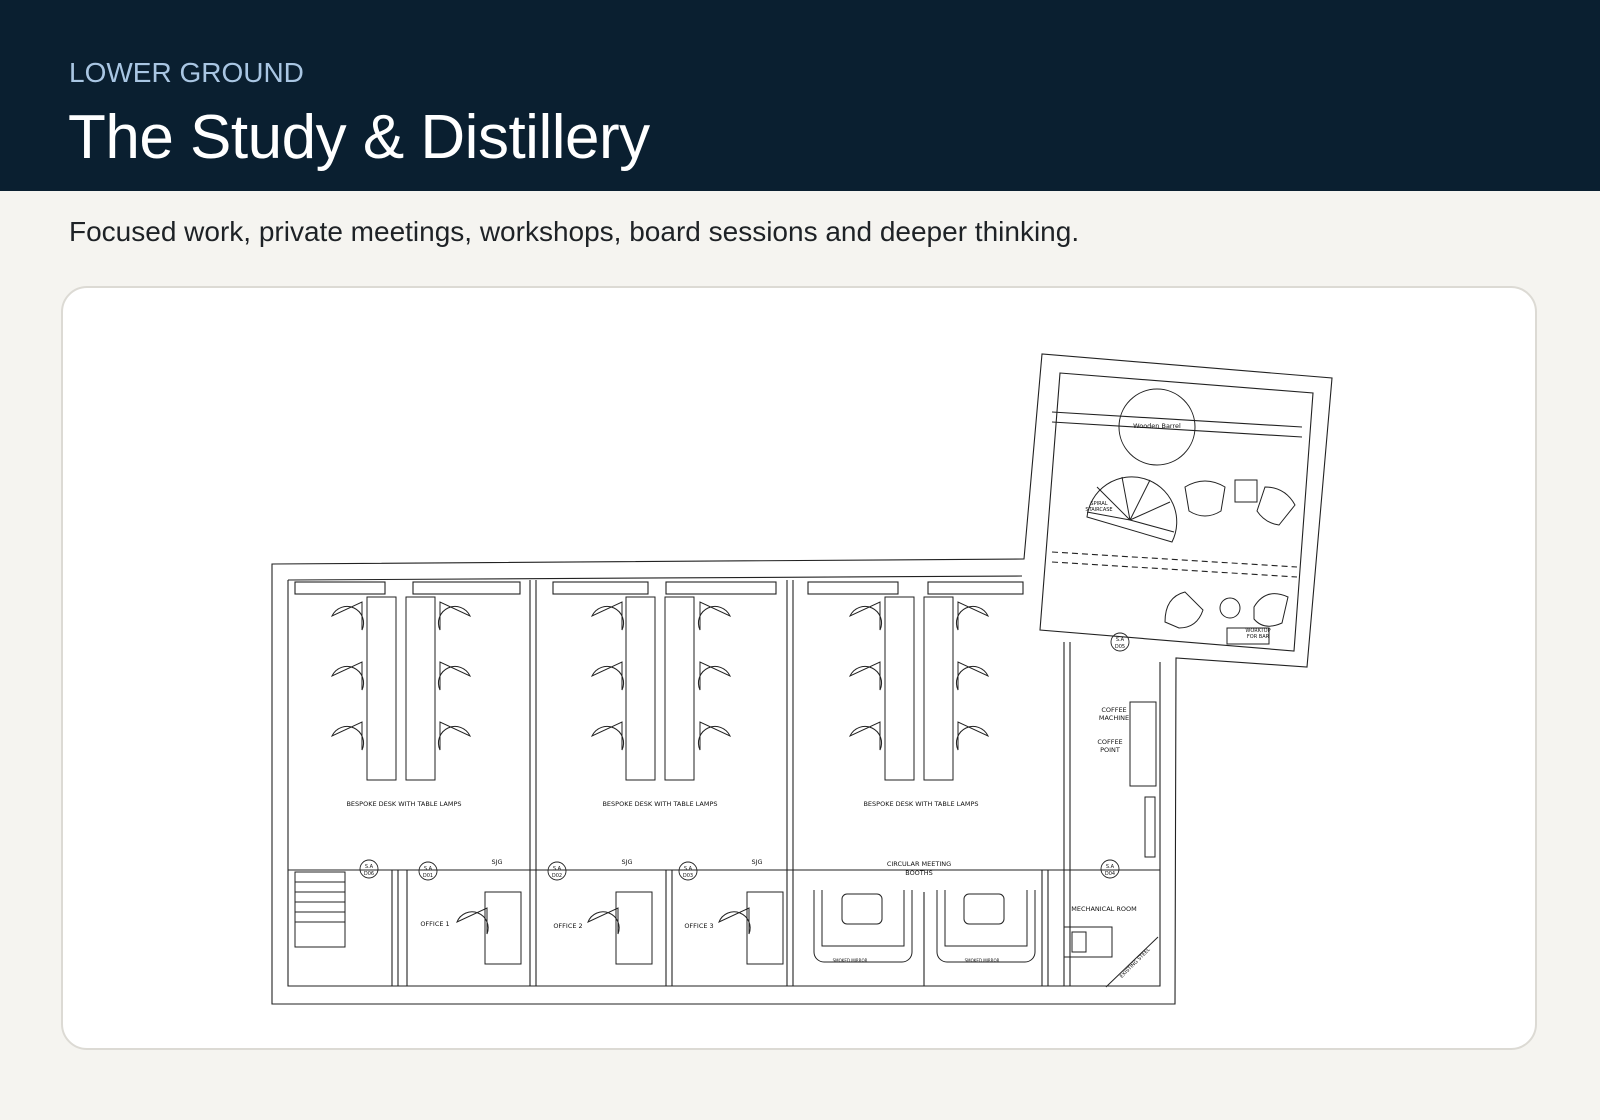  What do you see at coordinates (1120, 647) in the screenshot?
I see `door-tag-d05: D05` at bounding box center [1120, 647].